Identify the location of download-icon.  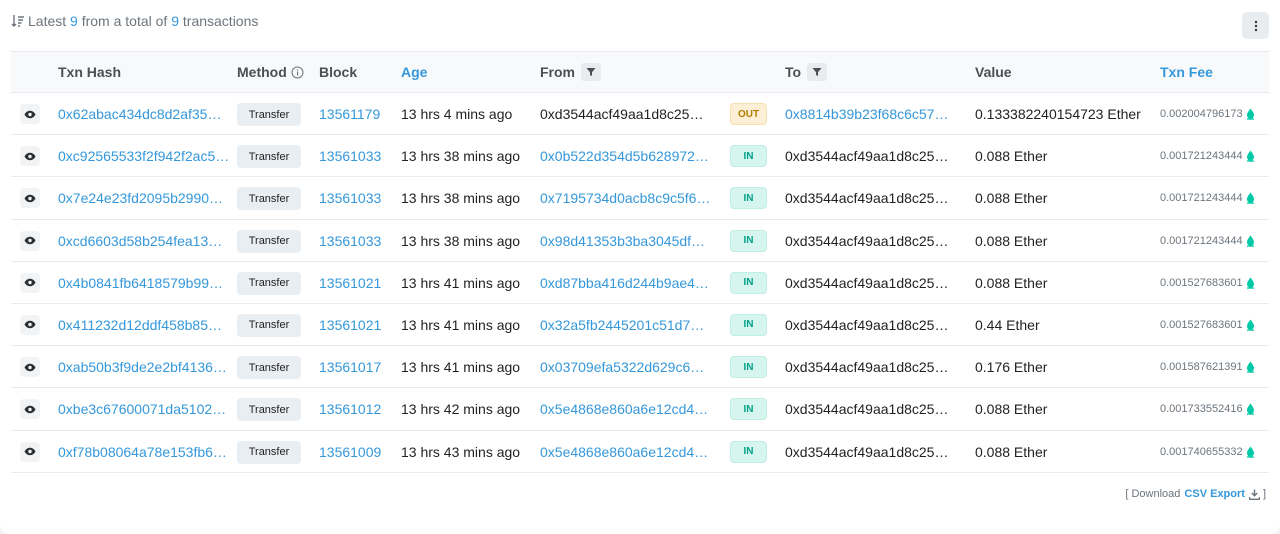
(1254, 494).